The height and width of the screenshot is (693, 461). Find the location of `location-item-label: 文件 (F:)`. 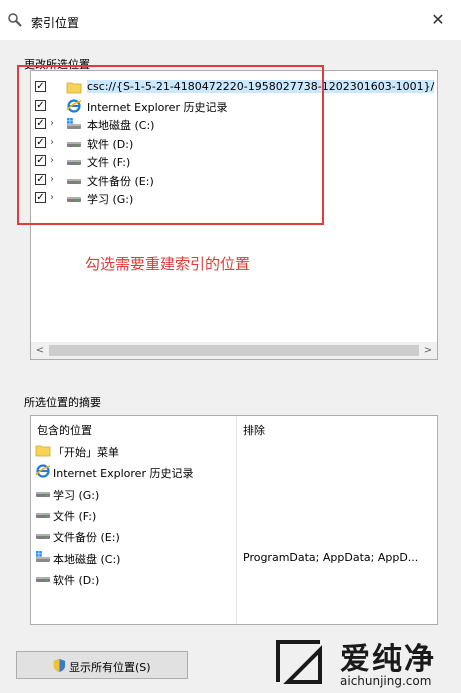

location-item-label: 文件 (F:) is located at coordinates (109, 162).